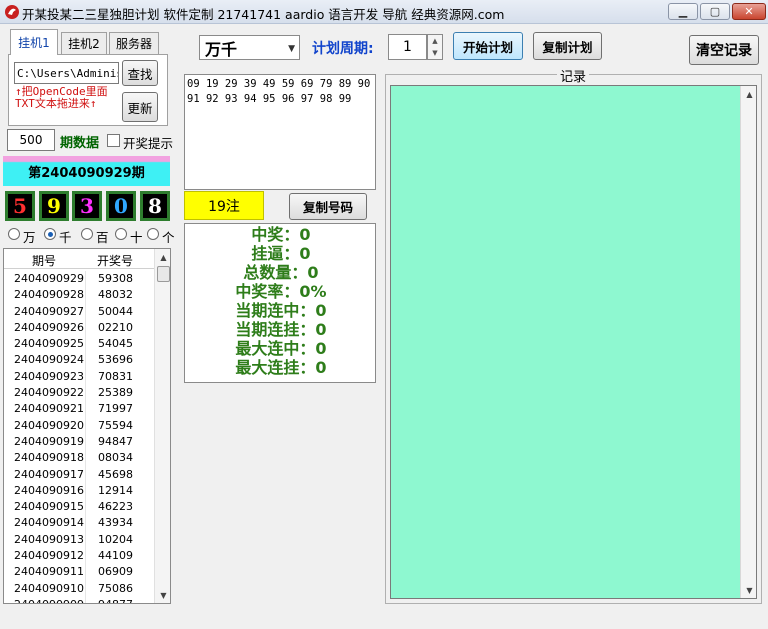  Describe the element at coordinates (79, 540) in the screenshot. I see `history-row: 2404090913 10204` at that location.